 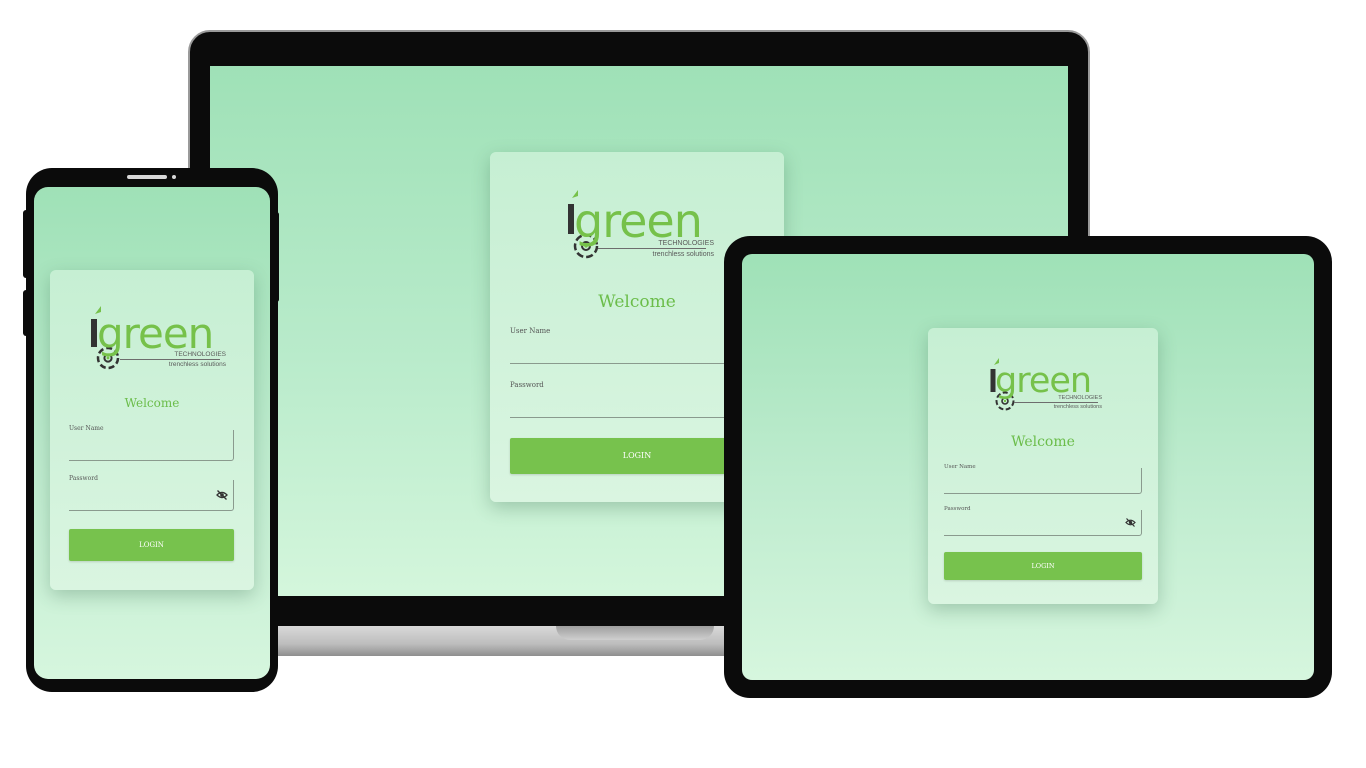 I want to click on laptop-trackpad-notch, so click(x=635, y=633).